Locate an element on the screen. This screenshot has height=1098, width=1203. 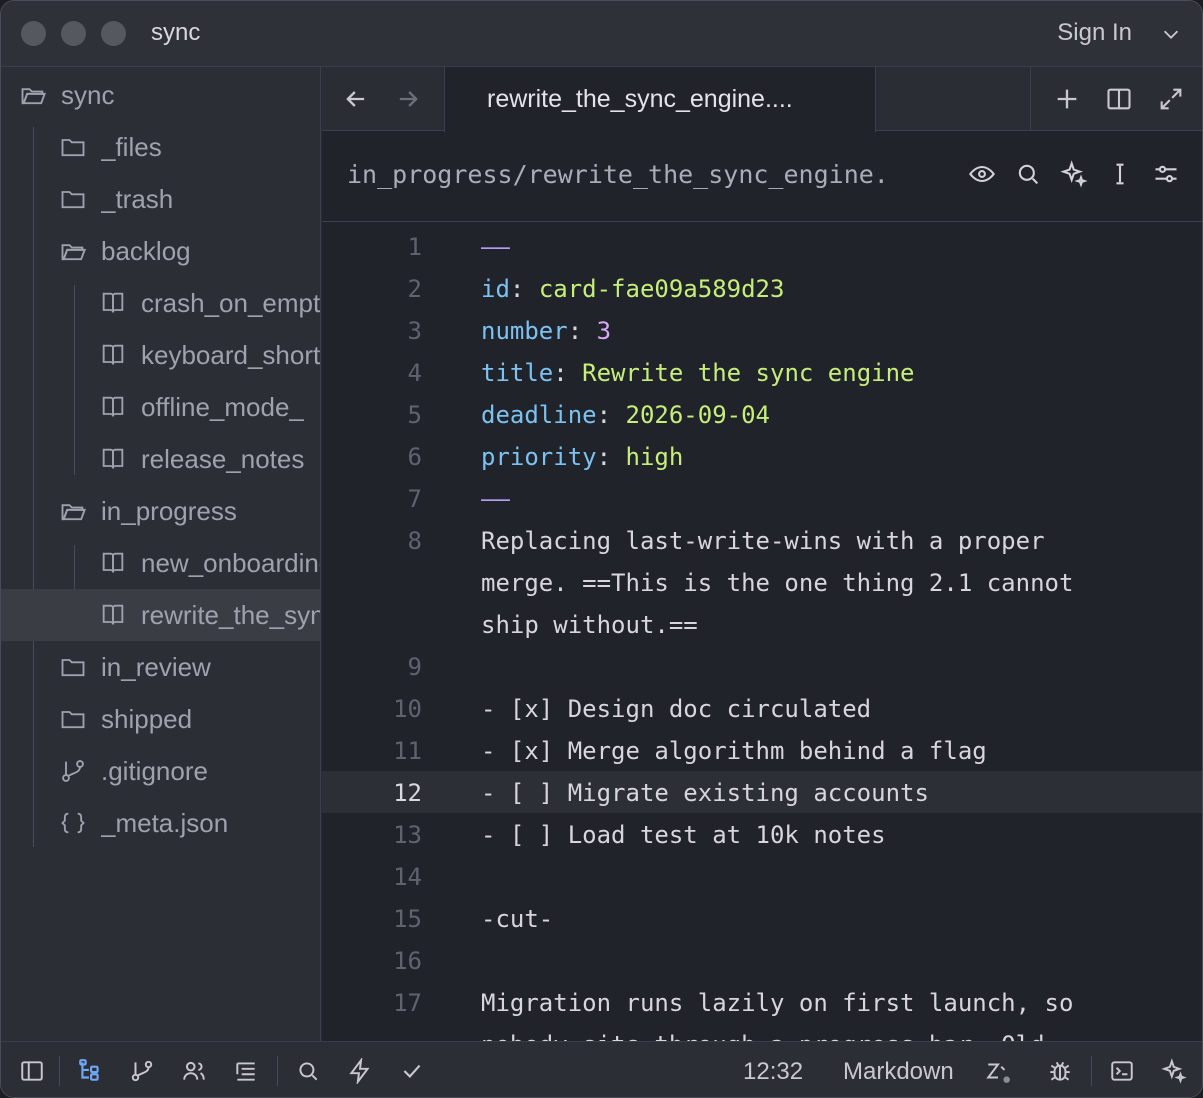
bug-icon is located at coordinates (1060, 1071).